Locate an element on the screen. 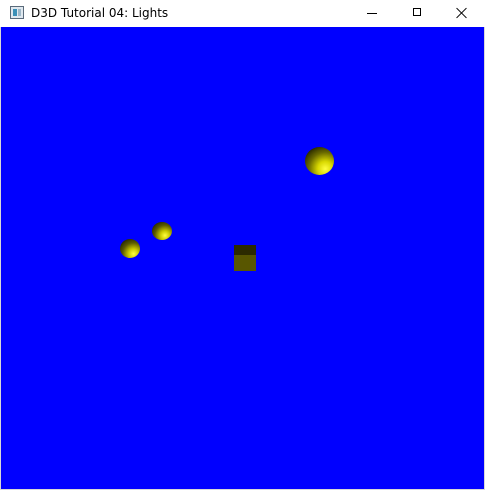  application-window-icon is located at coordinates (17, 12).